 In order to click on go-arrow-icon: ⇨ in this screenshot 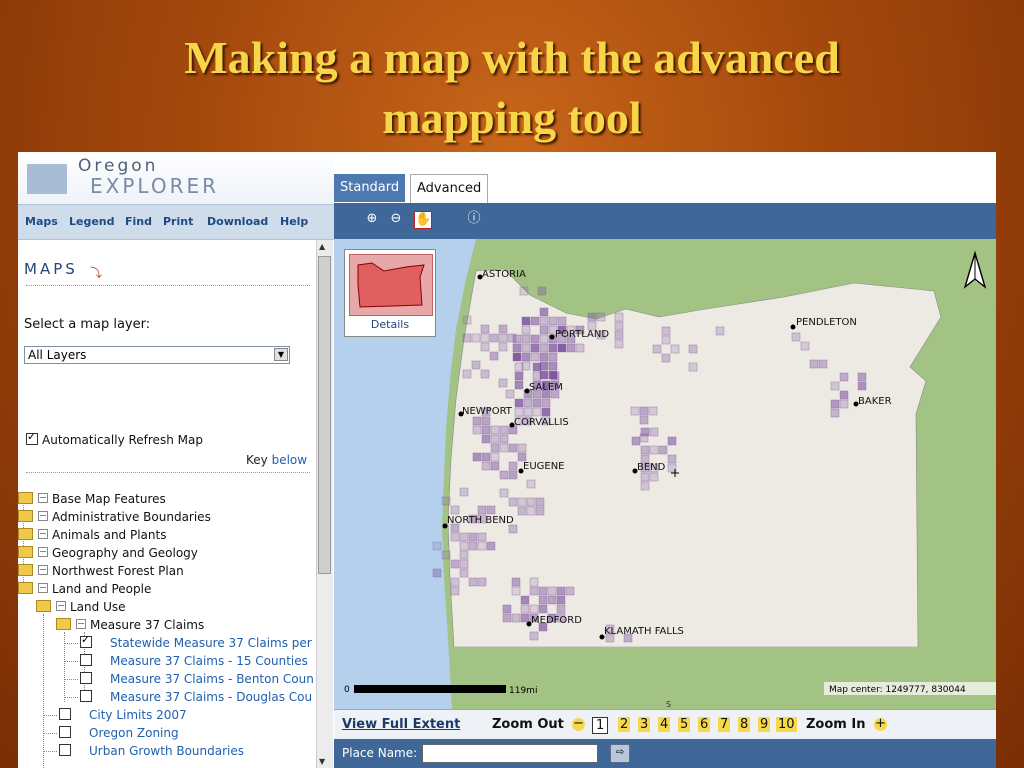, I will do `click(620, 753)`.